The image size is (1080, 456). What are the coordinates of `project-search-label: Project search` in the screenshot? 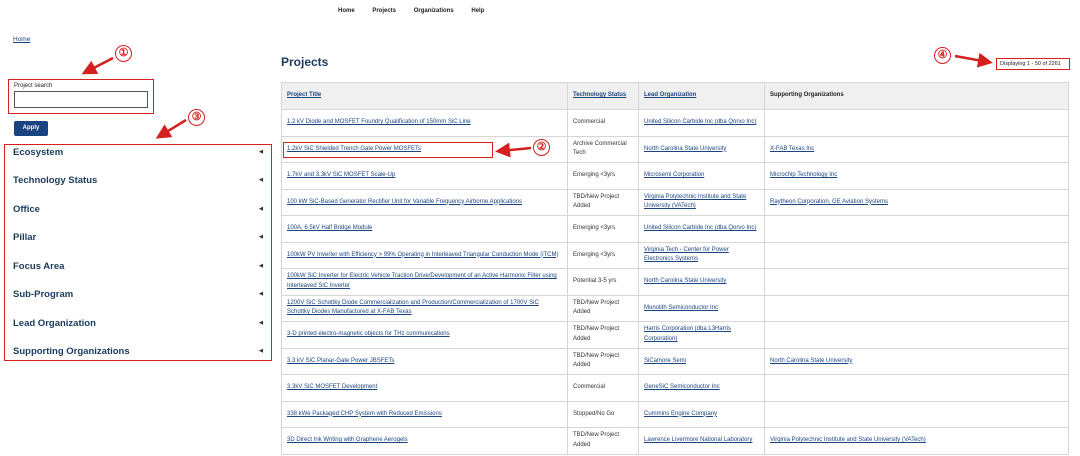 It's located at (33, 86).